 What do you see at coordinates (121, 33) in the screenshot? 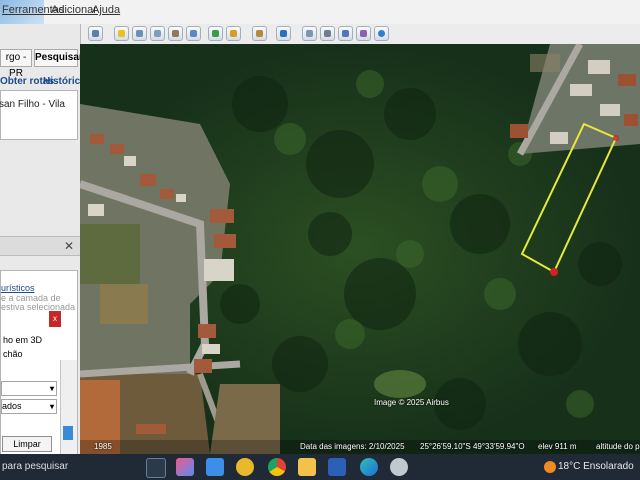
I see `placemark-icon` at bounding box center [121, 33].